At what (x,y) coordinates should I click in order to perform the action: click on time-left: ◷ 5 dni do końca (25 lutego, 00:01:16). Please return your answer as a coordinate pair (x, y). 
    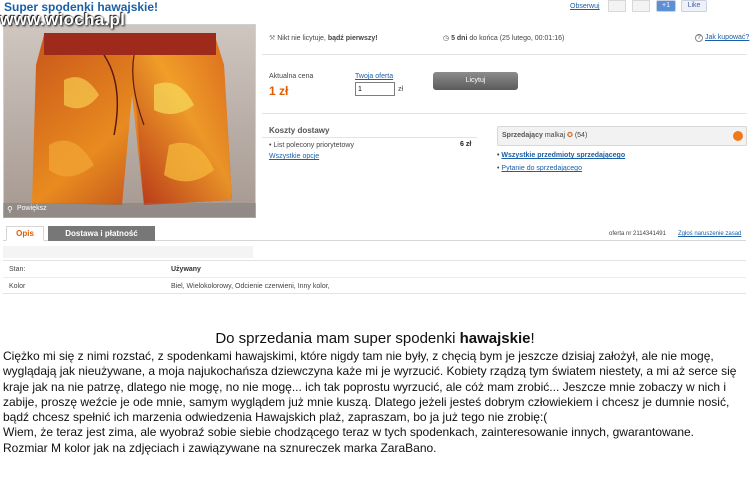
    Looking at the image, I should click on (503, 38).